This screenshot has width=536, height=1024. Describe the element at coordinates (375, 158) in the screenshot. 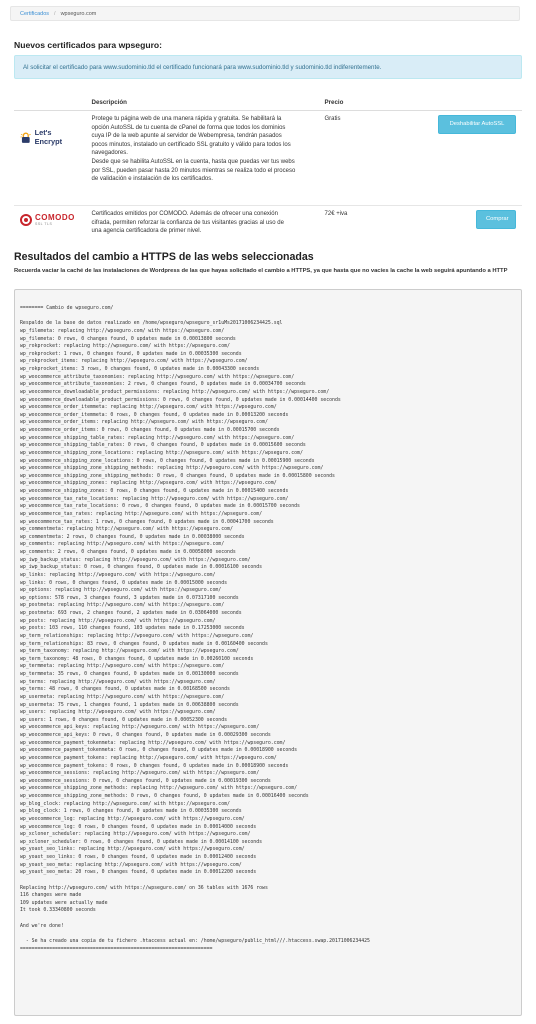

I see `letsencrypt-price: Gratis` at that location.